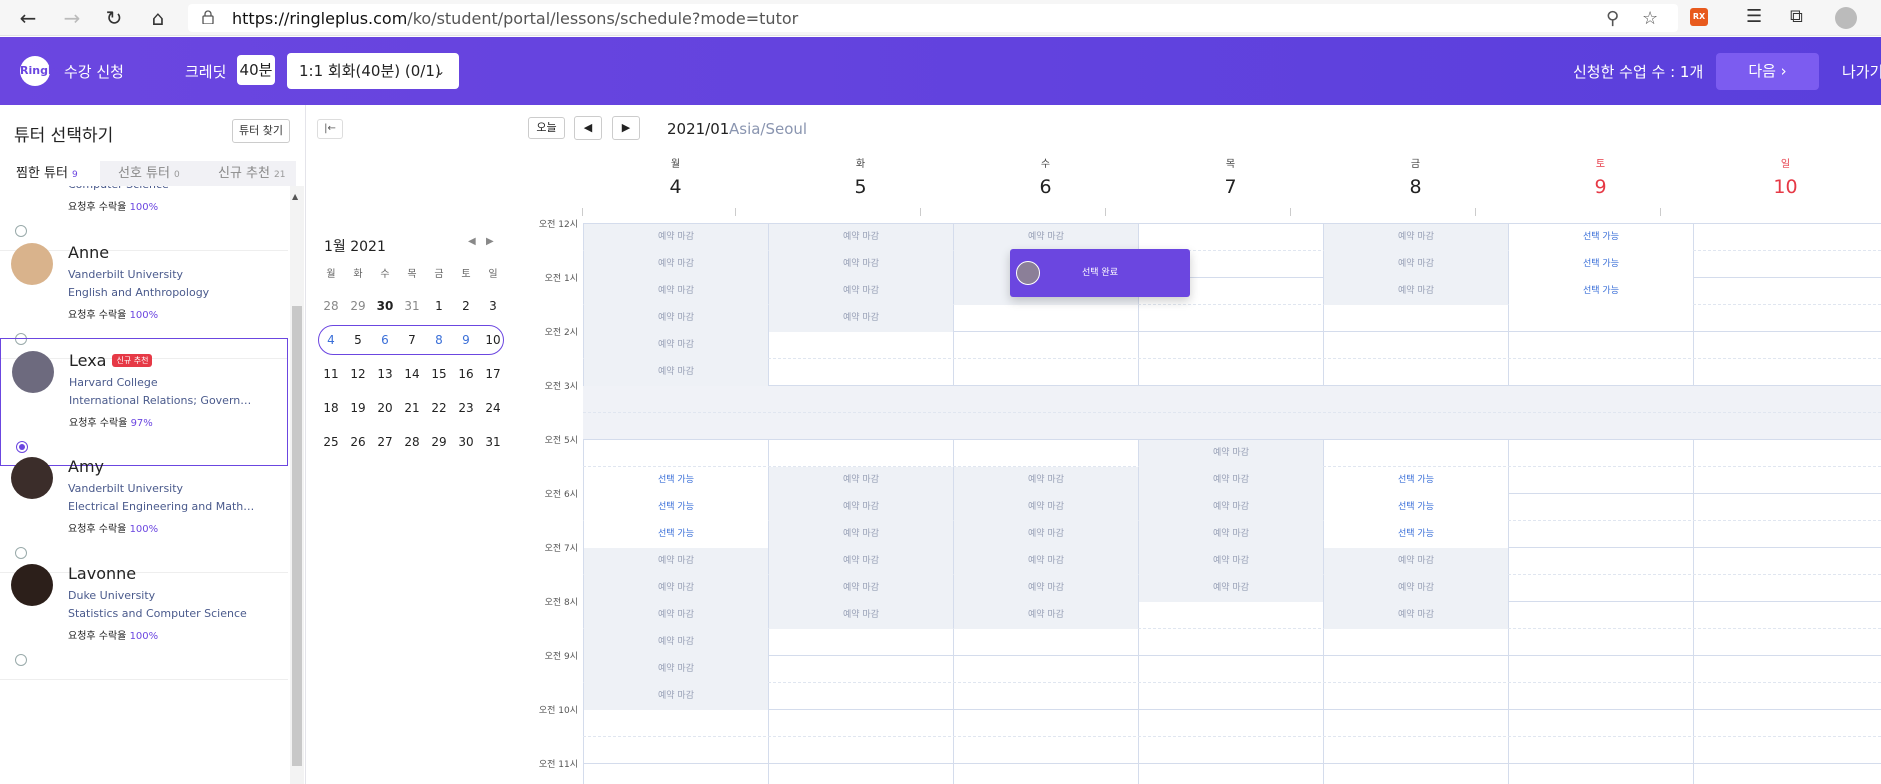 This screenshot has width=1881, height=784. I want to click on mini-day: 9, so click(466, 340).